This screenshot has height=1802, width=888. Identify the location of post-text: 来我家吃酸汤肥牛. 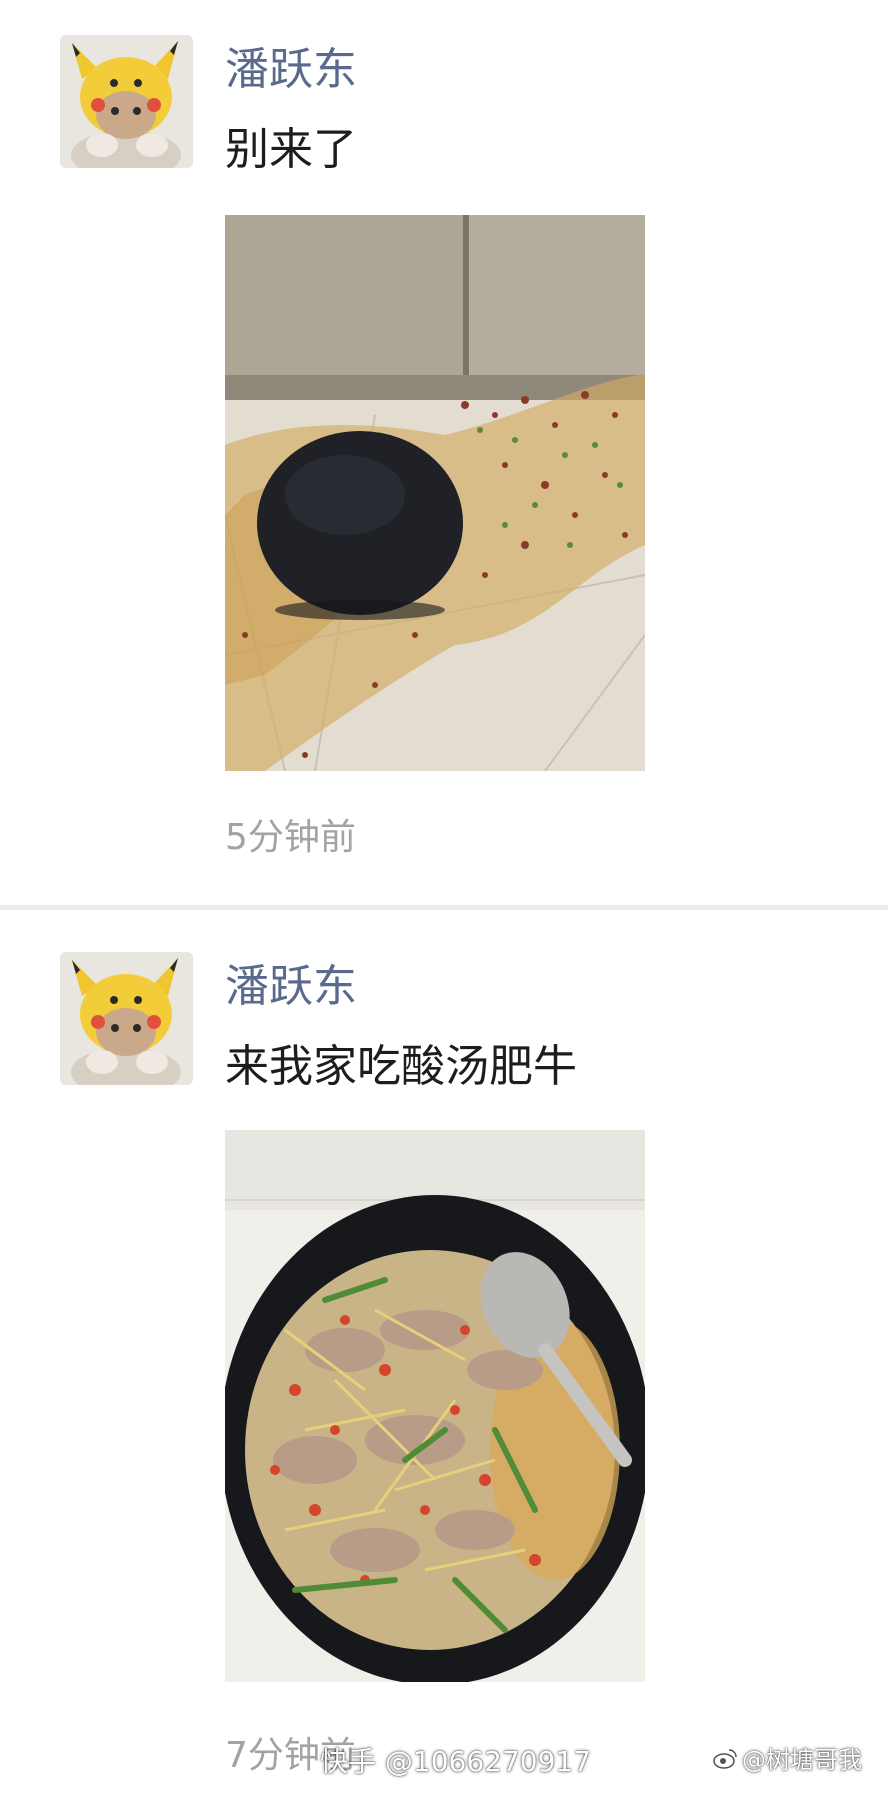
(401, 1066).